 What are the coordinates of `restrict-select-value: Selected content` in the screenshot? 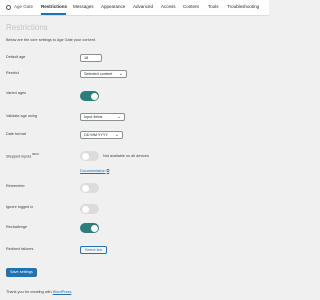 It's located at (98, 74).